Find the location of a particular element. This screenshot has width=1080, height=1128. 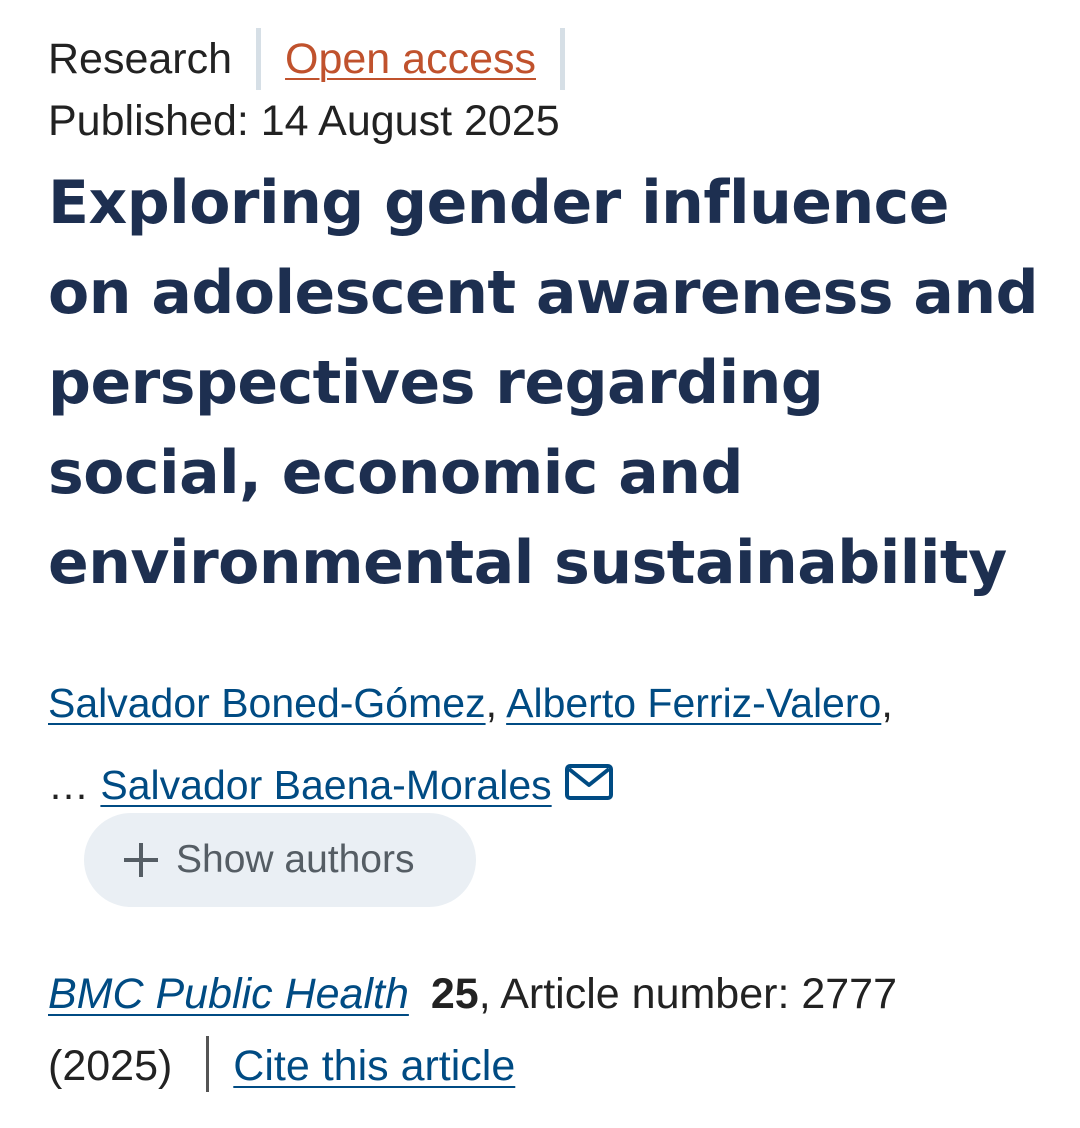

article-meta-row: Research Open access is located at coordinates (318, 59).